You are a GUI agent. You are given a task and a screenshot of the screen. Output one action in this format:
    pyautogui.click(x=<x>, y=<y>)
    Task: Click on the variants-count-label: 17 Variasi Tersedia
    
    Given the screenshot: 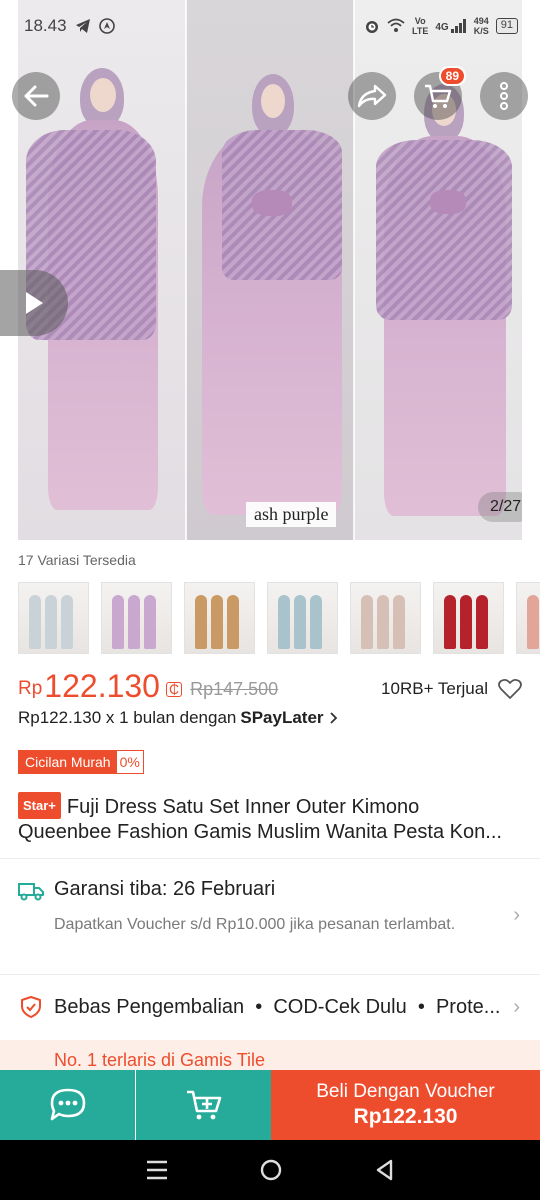 What is the action you would take?
    pyautogui.click(x=77, y=560)
    